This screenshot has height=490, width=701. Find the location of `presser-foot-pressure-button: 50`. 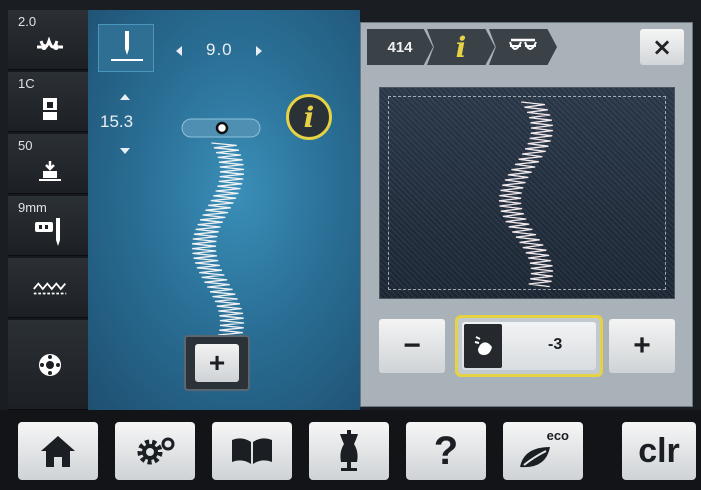

presser-foot-pressure-button: 50 is located at coordinates (48, 164).